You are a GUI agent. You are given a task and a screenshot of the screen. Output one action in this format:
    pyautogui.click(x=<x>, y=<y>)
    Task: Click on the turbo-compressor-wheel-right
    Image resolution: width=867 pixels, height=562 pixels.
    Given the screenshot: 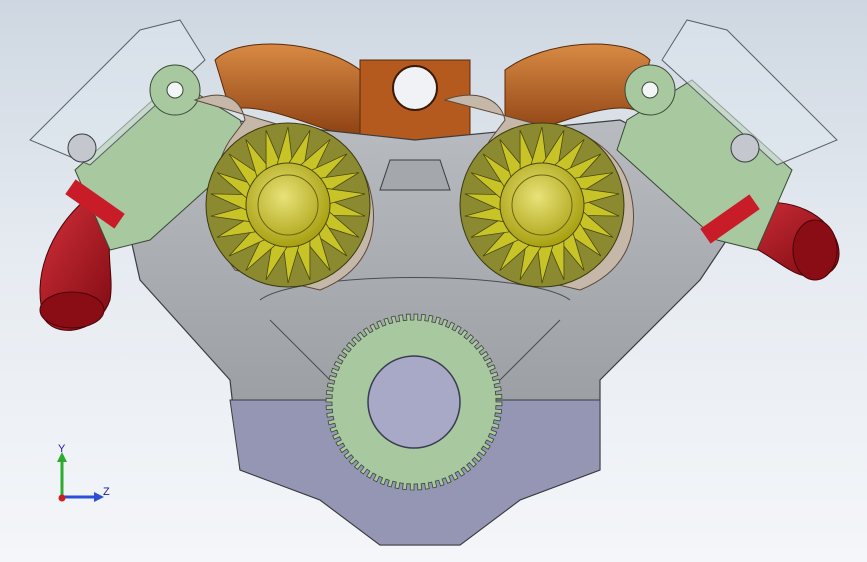 What is the action you would take?
    pyautogui.click(x=542, y=205)
    